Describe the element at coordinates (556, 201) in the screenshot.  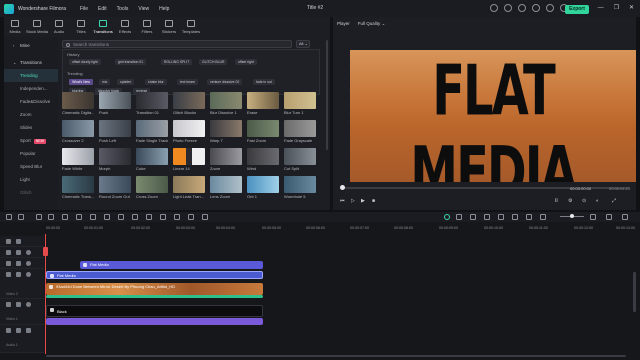
I see `snapshot-icon: ⌷` at that location.